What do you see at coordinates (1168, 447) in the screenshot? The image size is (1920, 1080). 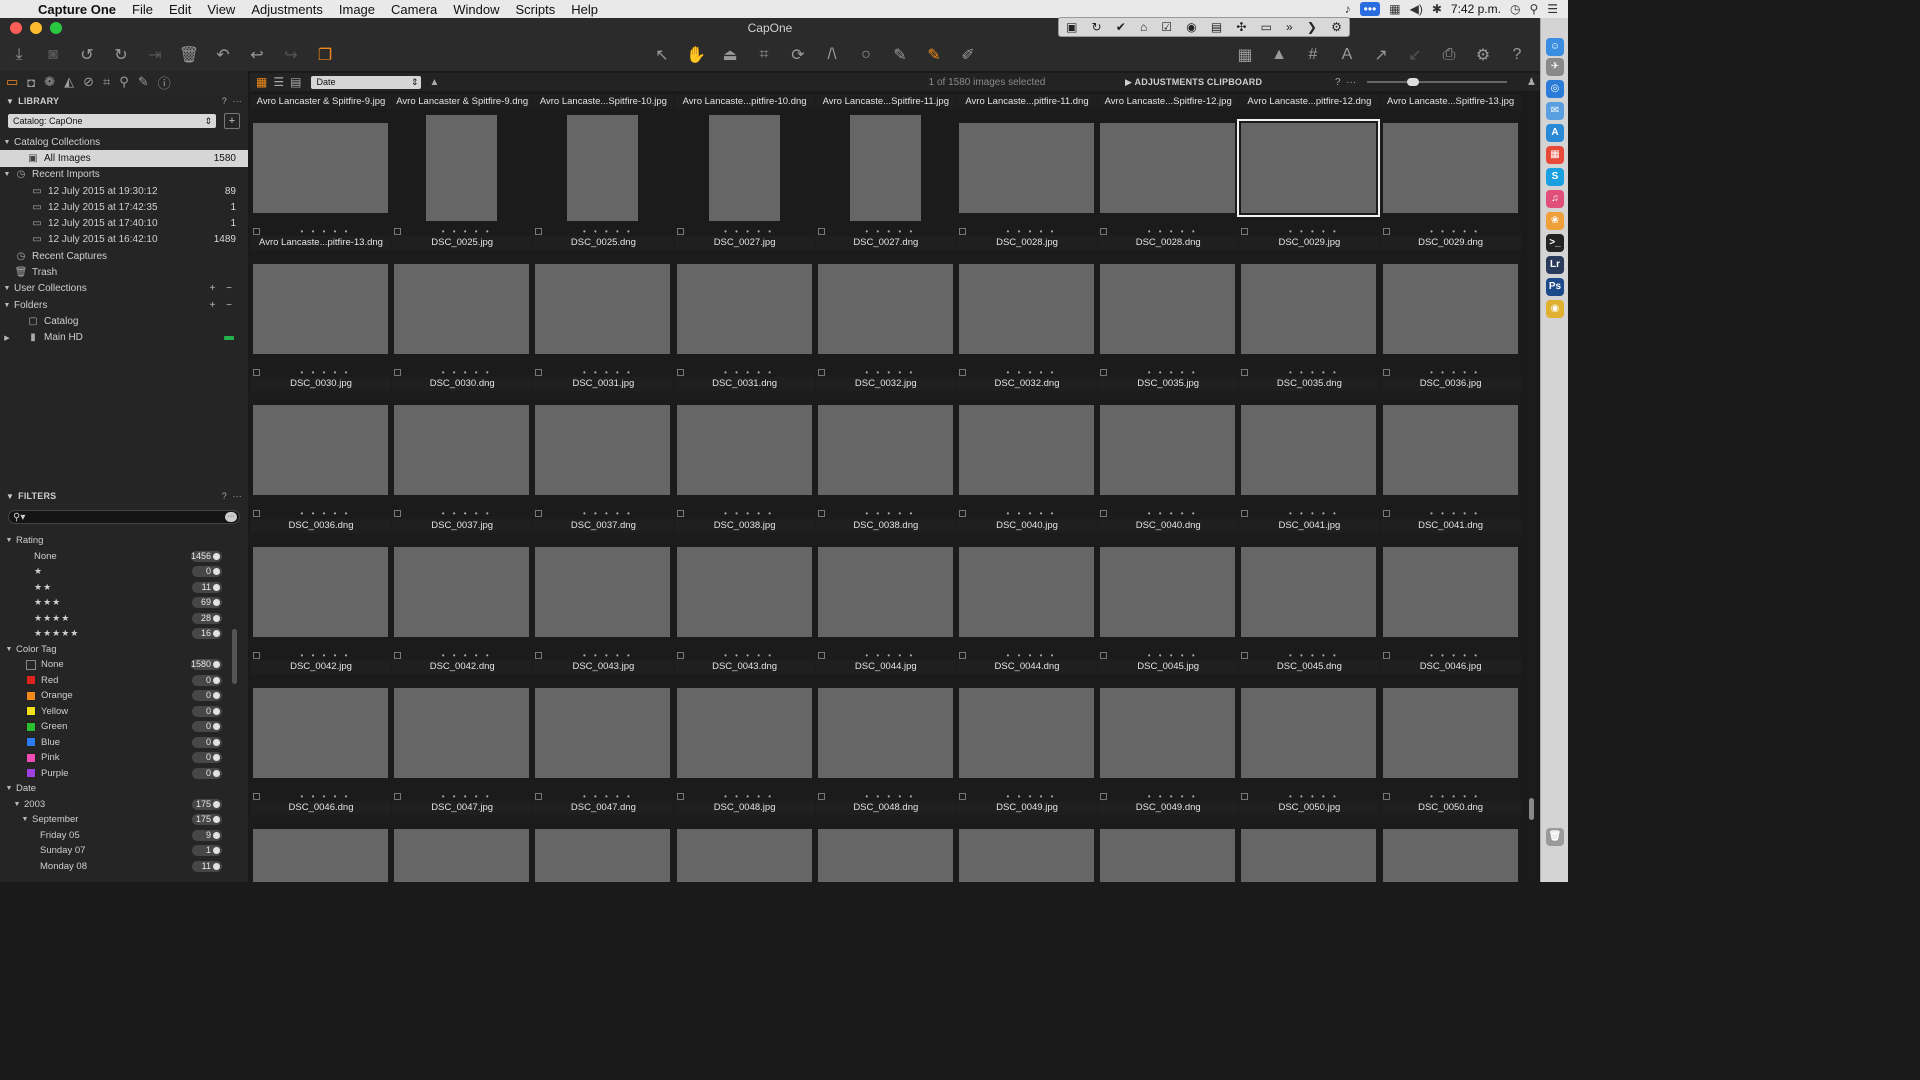 I see `thumbnail-cell: DSC_0035.jpg • • • • •` at bounding box center [1168, 447].